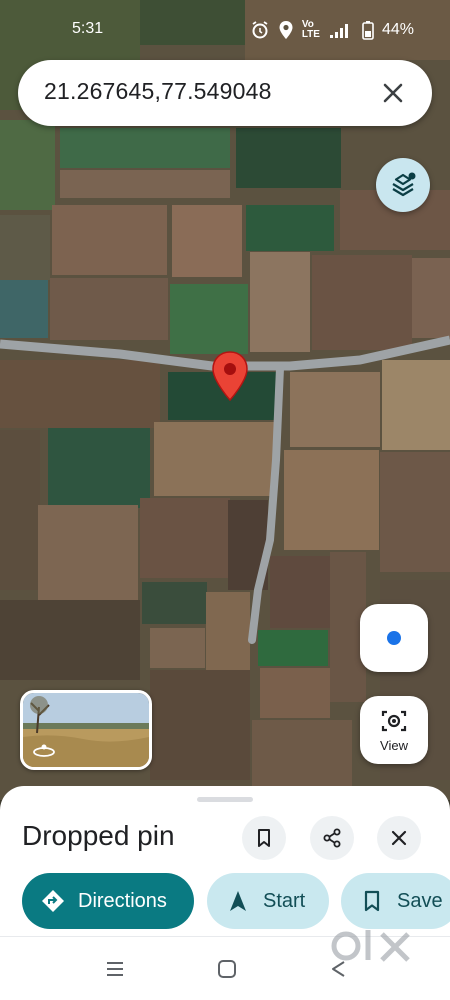 The width and height of the screenshot is (450, 1000). What do you see at coordinates (225, 799) in the screenshot?
I see `drag-handle` at bounding box center [225, 799].